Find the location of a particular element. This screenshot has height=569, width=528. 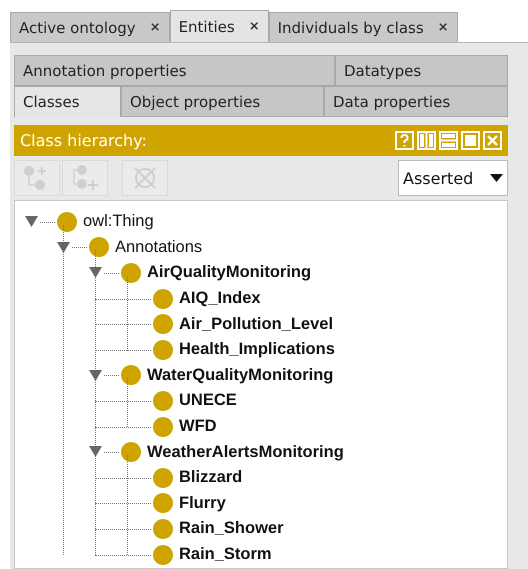

dropdown-caret-icon is located at coordinates (496, 178).